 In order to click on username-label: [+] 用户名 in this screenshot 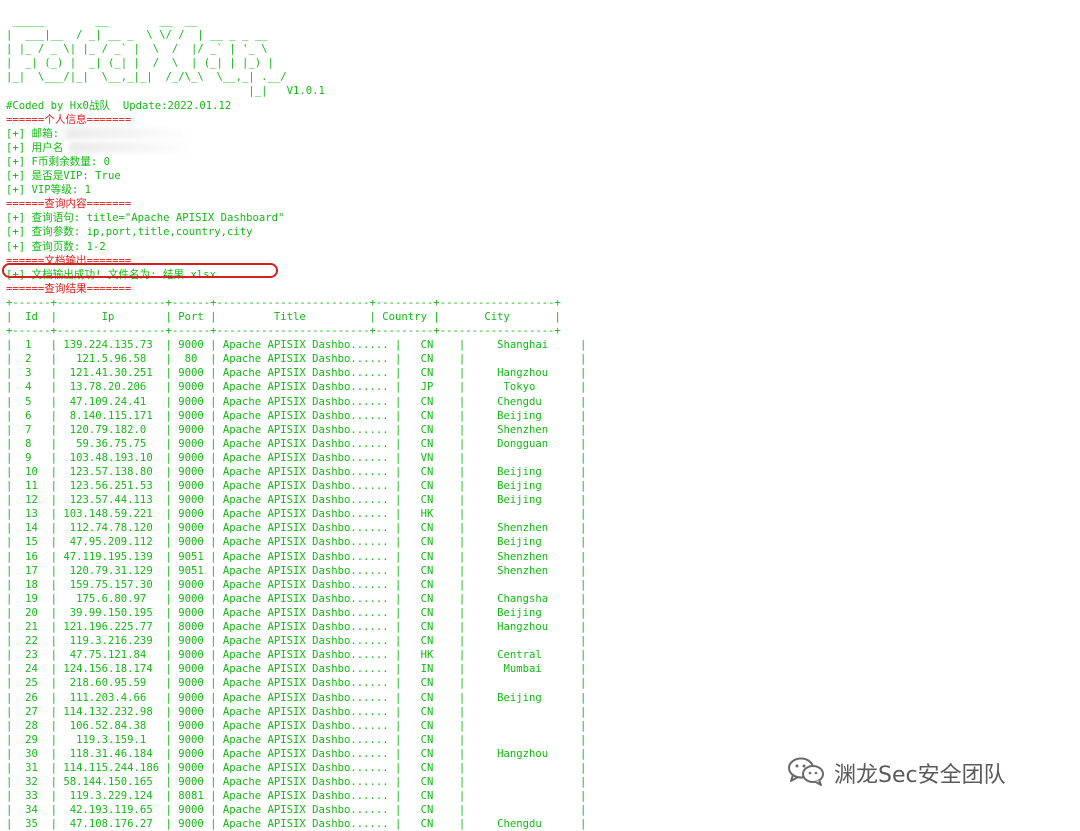, I will do `click(35, 147)`.